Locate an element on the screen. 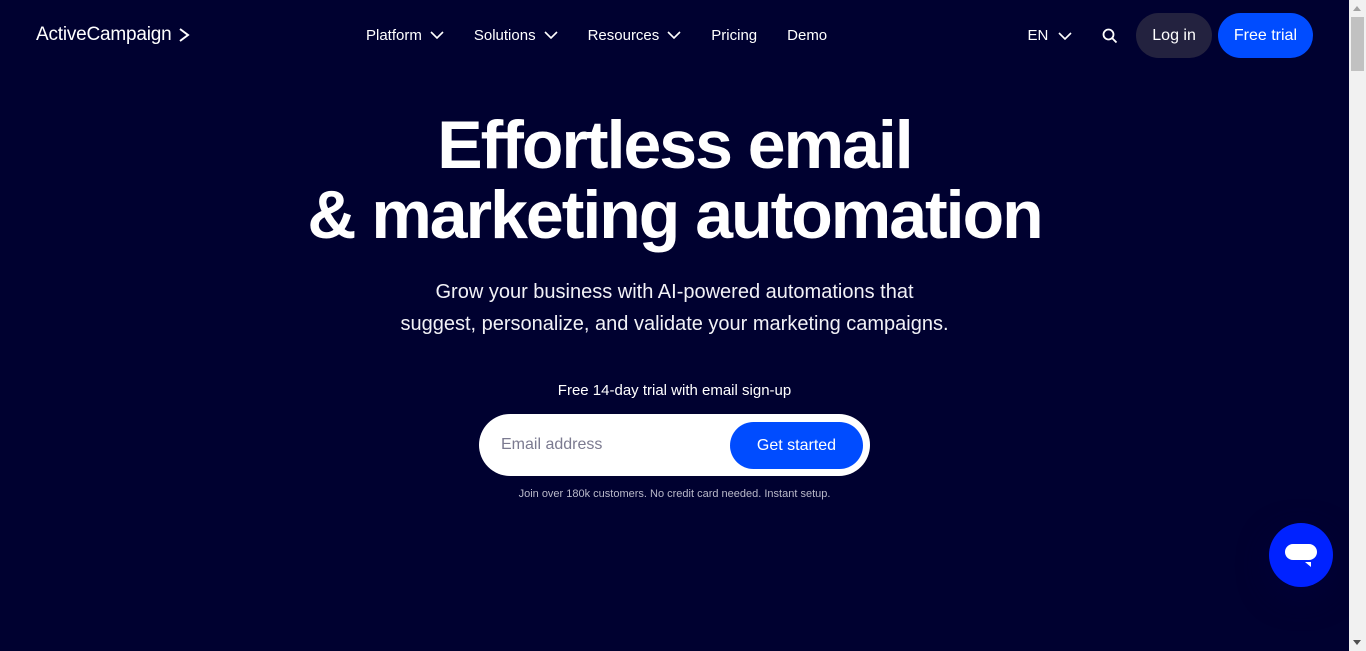 The height and width of the screenshot is (651, 1366). chat-button is located at coordinates (1301, 555).